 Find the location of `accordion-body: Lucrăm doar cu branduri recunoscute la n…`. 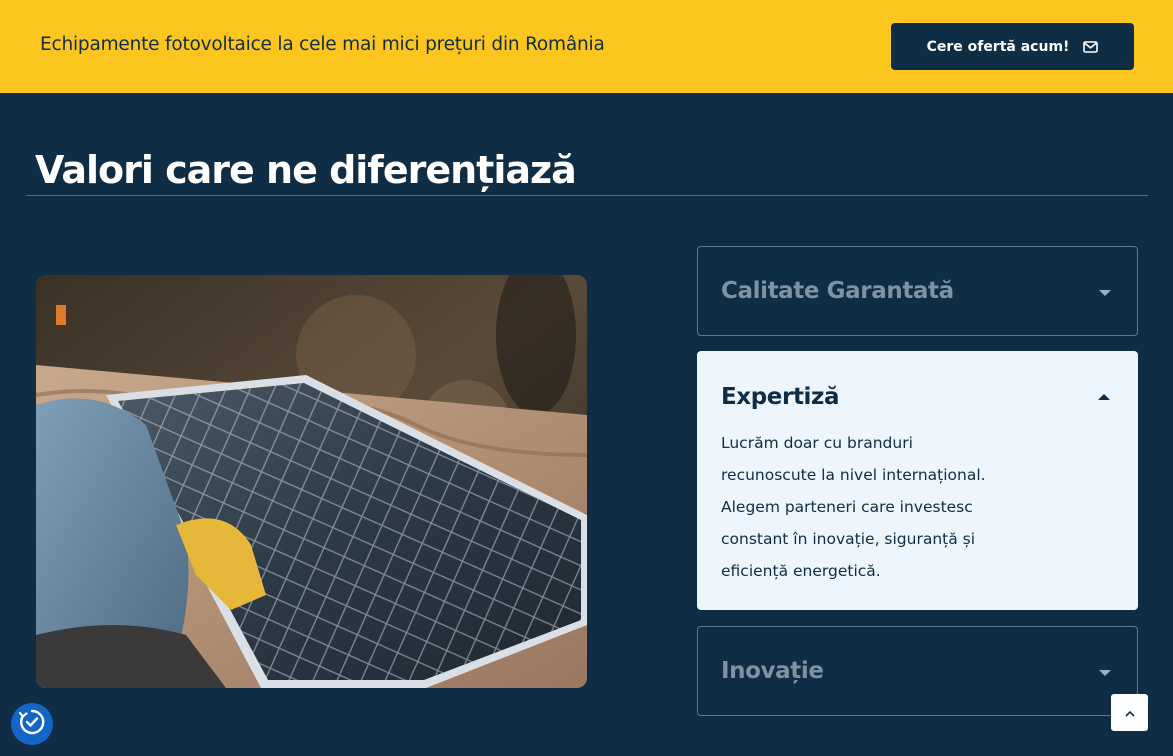

accordion-body: Lucrăm doar cu branduri recunoscute la n… is located at coordinates (871, 507).